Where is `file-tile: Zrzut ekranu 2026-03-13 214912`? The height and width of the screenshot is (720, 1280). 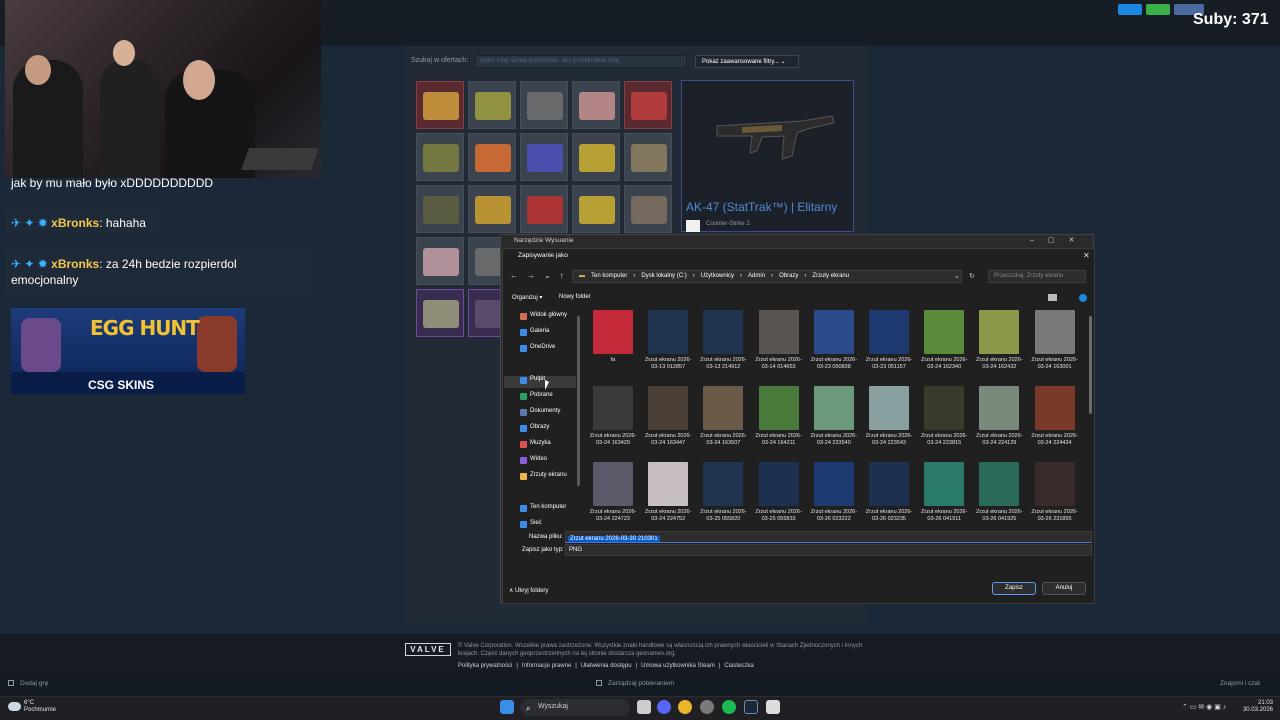
file-tile: Zrzut ekranu 2026-03-13 214912 is located at coordinates (723, 347).